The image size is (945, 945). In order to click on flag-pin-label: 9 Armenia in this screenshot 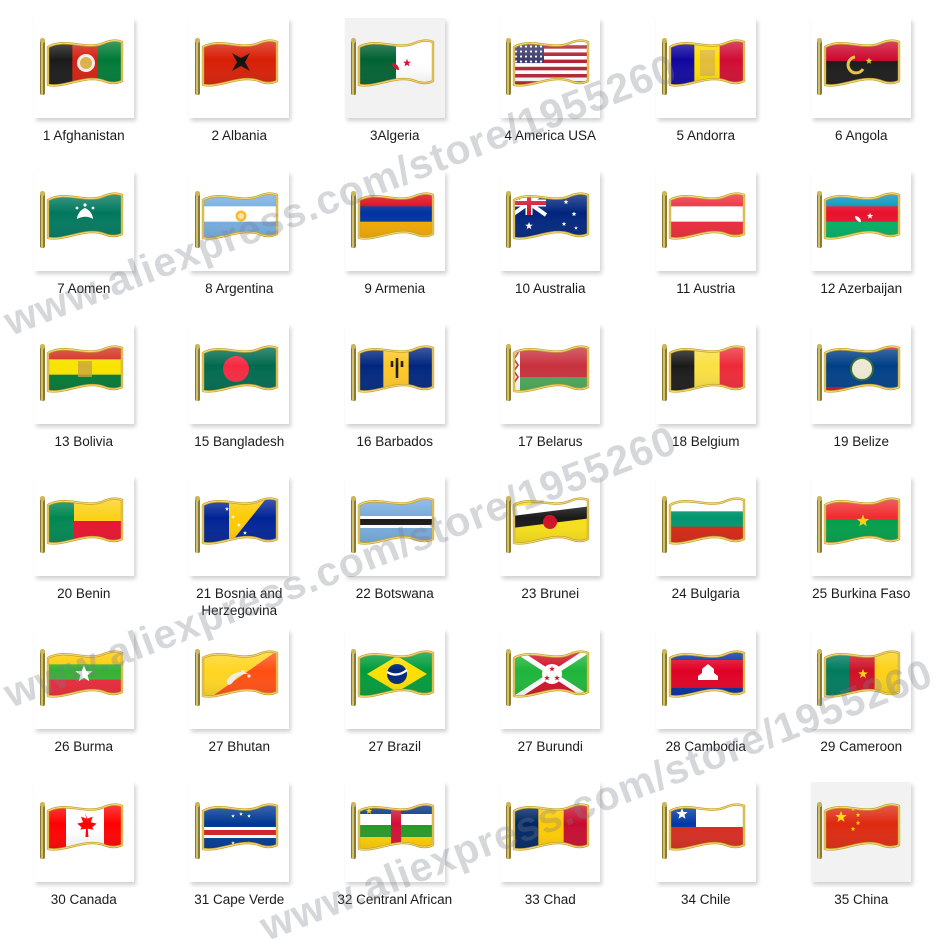, I will do `click(395, 288)`.